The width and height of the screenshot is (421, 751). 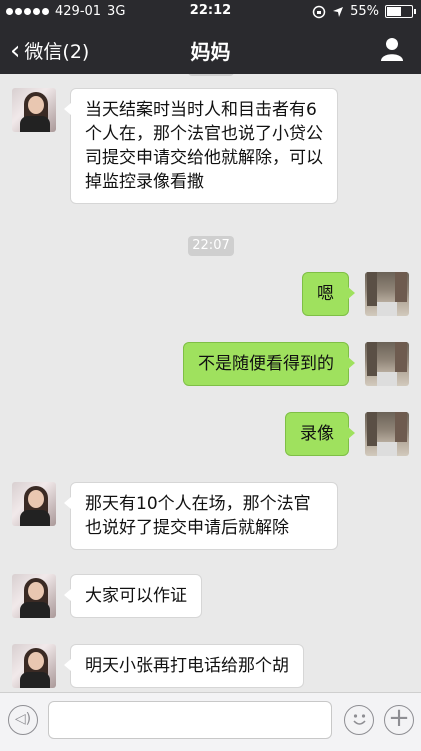 I want to click on message-input, so click(x=190, y=720).